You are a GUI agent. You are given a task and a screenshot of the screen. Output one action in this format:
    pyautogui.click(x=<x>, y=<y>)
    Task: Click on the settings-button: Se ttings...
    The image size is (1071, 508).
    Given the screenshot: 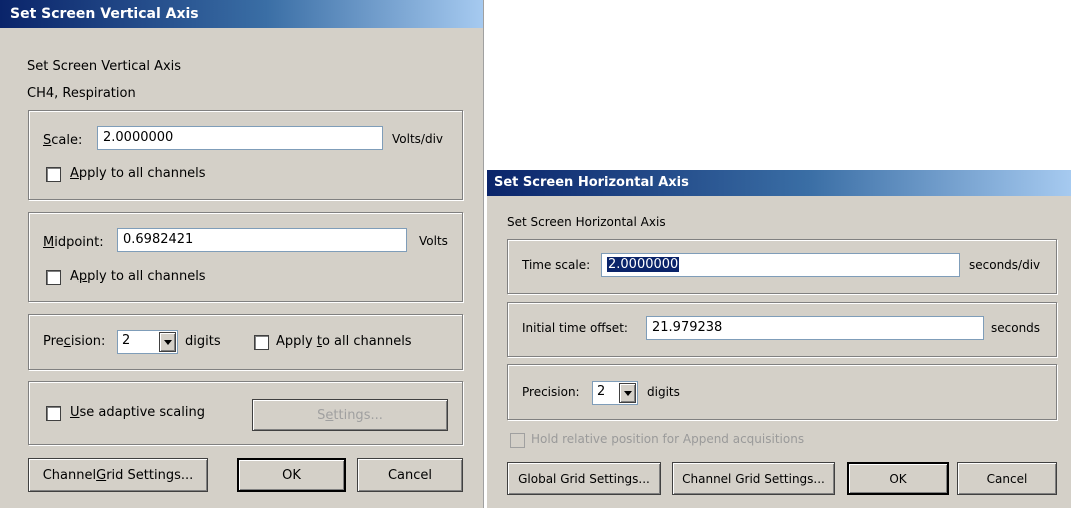 What is the action you would take?
    pyautogui.click(x=350, y=415)
    